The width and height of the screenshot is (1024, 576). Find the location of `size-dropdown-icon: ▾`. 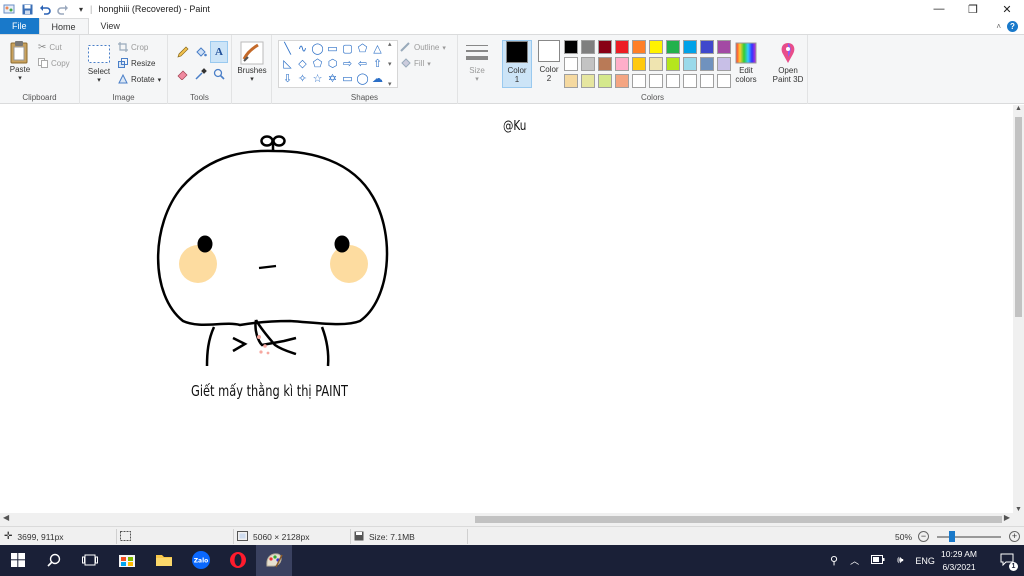

size-dropdown-icon: ▾ is located at coordinates (477, 79).